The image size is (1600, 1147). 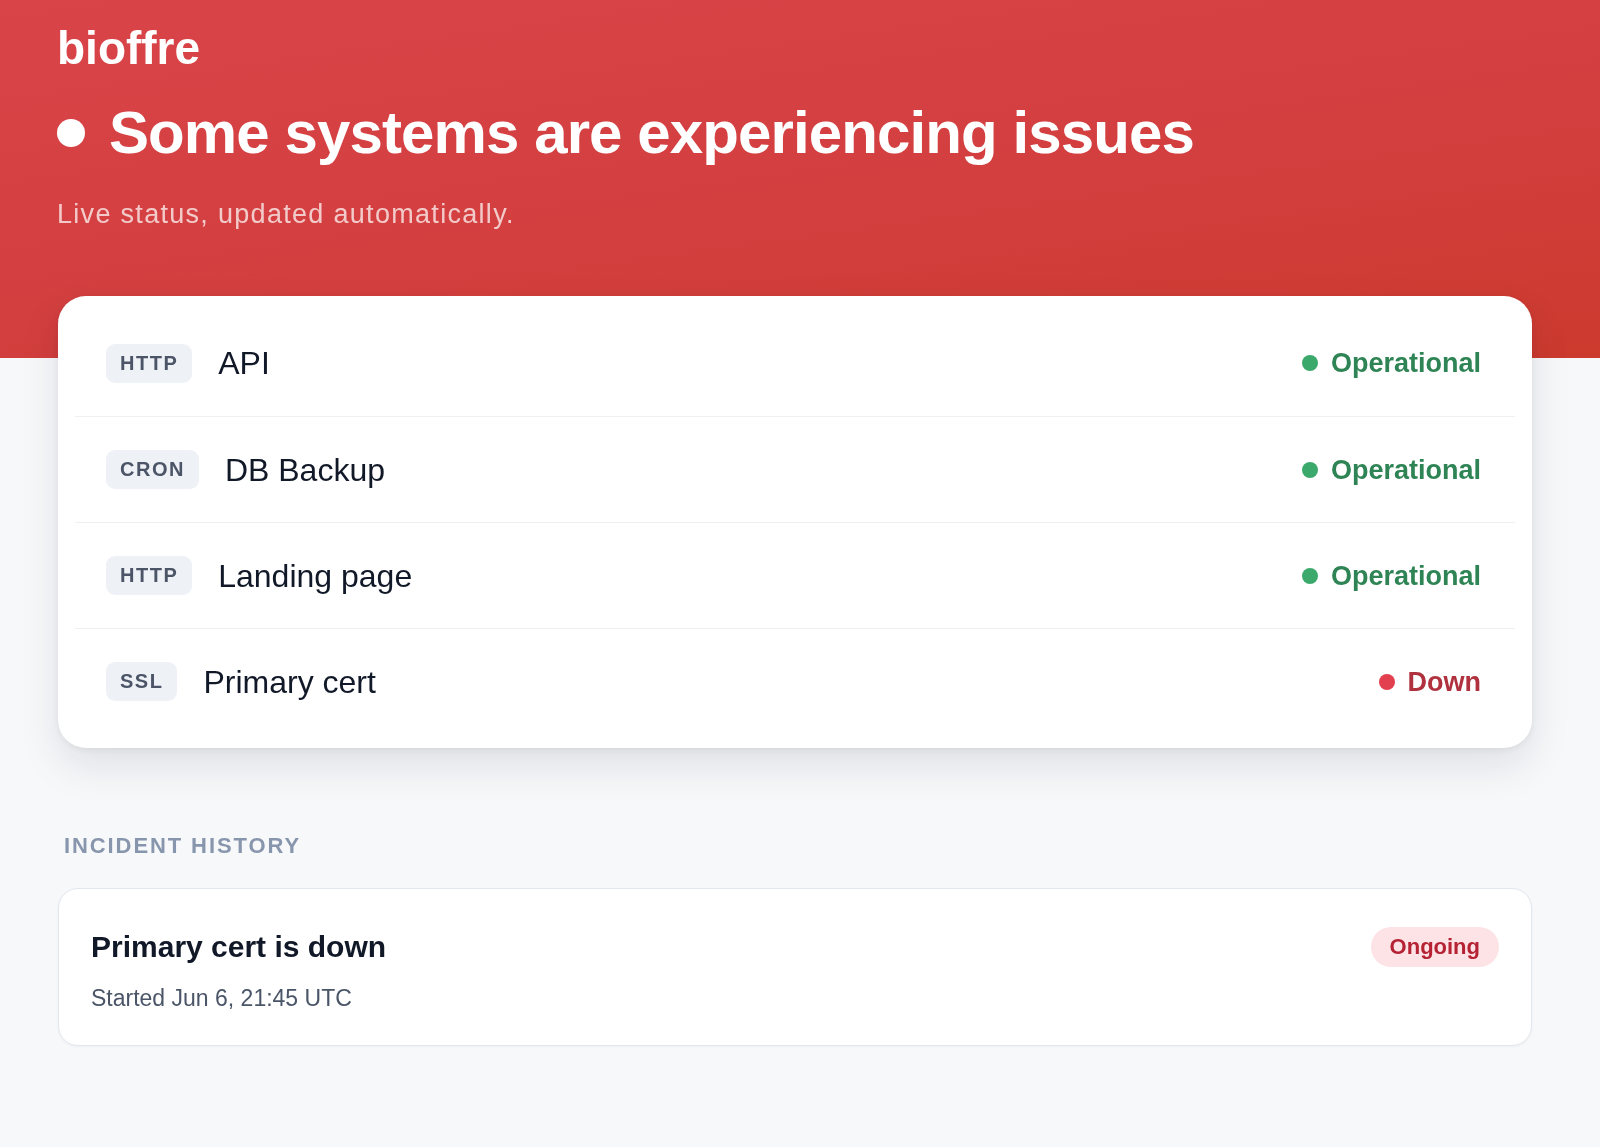 What do you see at coordinates (239, 947) in the screenshot?
I see `incident-title: Primary cert is down` at bounding box center [239, 947].